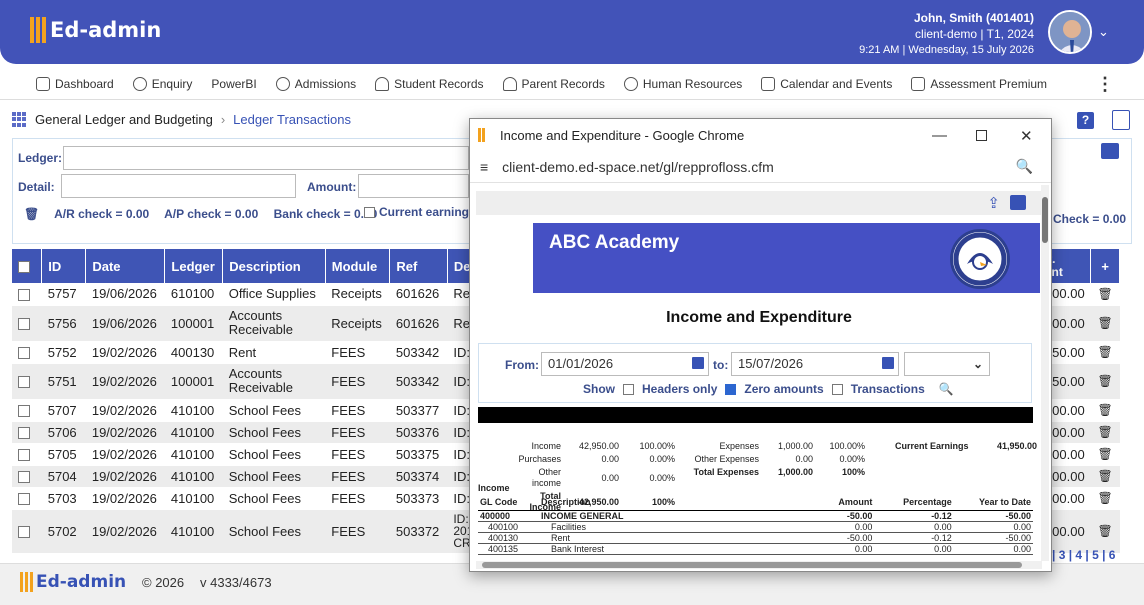  What do you see at coordinates (124, 119) in the screenshot?
I see `breadcrumb-parent: General Ledger and Budgeting` at bounding box center [124, 119].